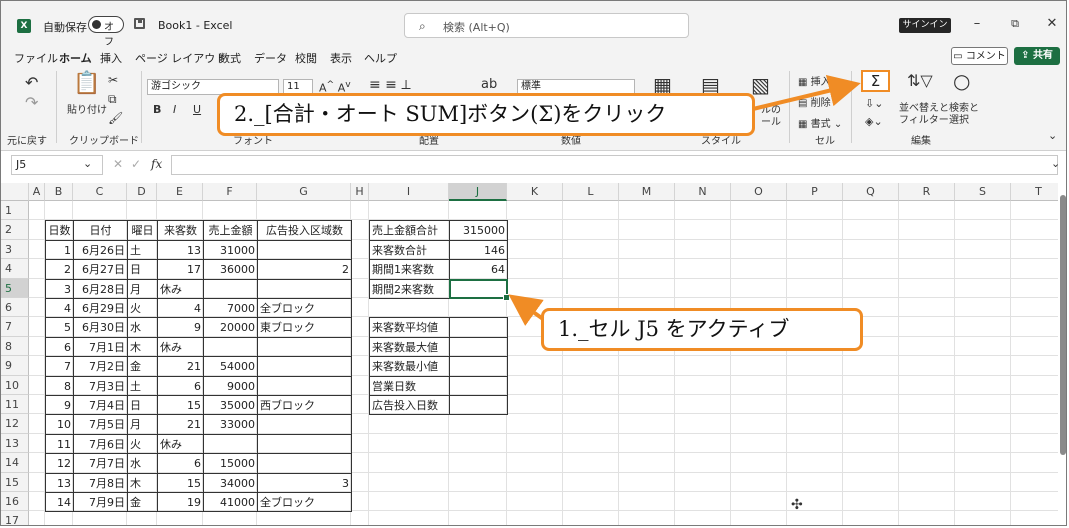 The width and height of the screenshot is (1069, 528). Describe the element at coordinates (526, 310) in the screenshot. I see `arrow-to-j5` at that location.